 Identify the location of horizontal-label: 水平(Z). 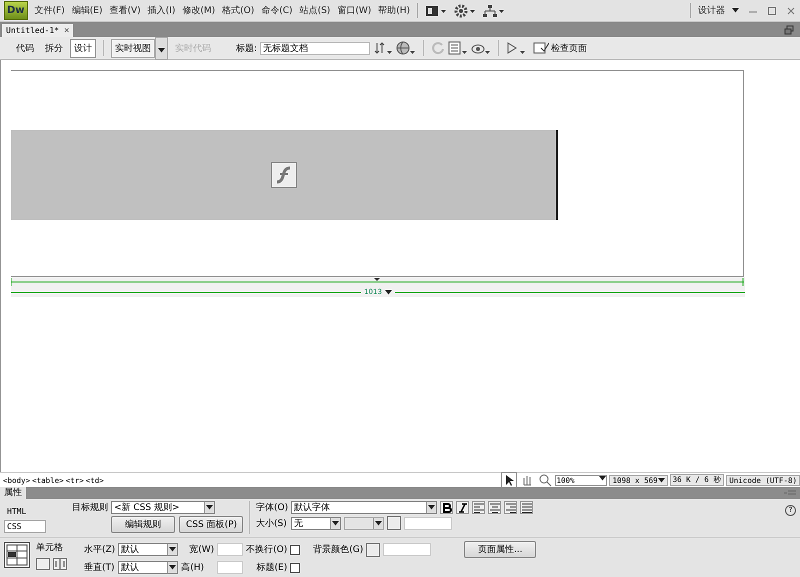
(100, 550).